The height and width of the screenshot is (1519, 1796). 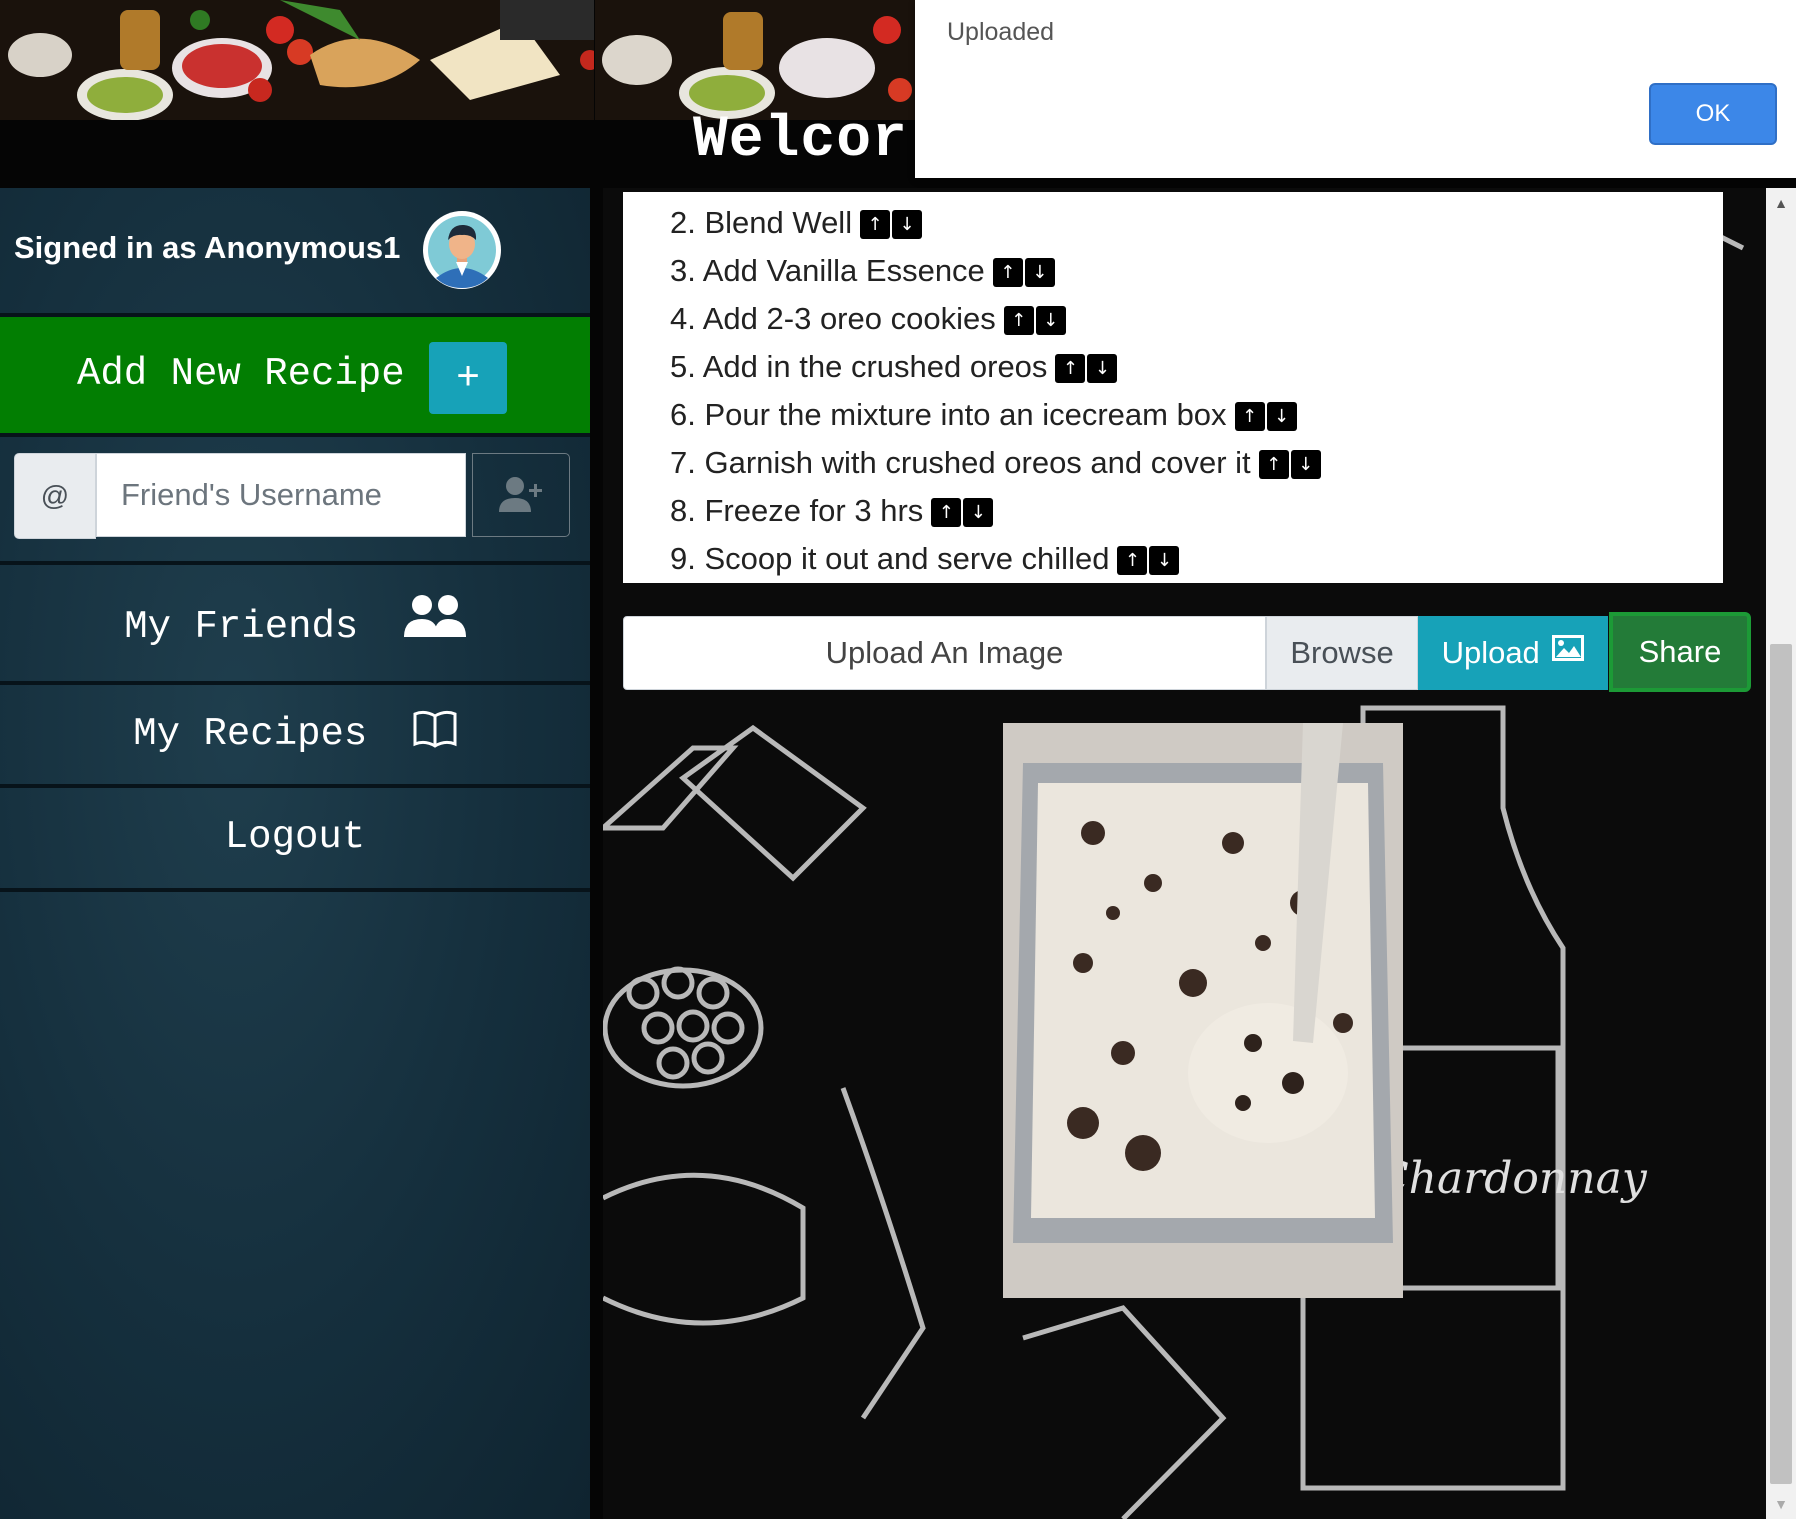 I want to click on image-icon, so click(x=1568, y=648).